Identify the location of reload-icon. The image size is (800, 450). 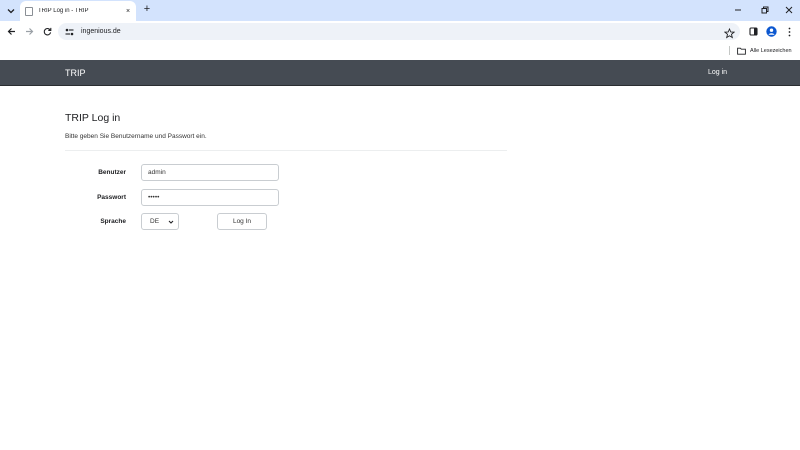
(47, 31).